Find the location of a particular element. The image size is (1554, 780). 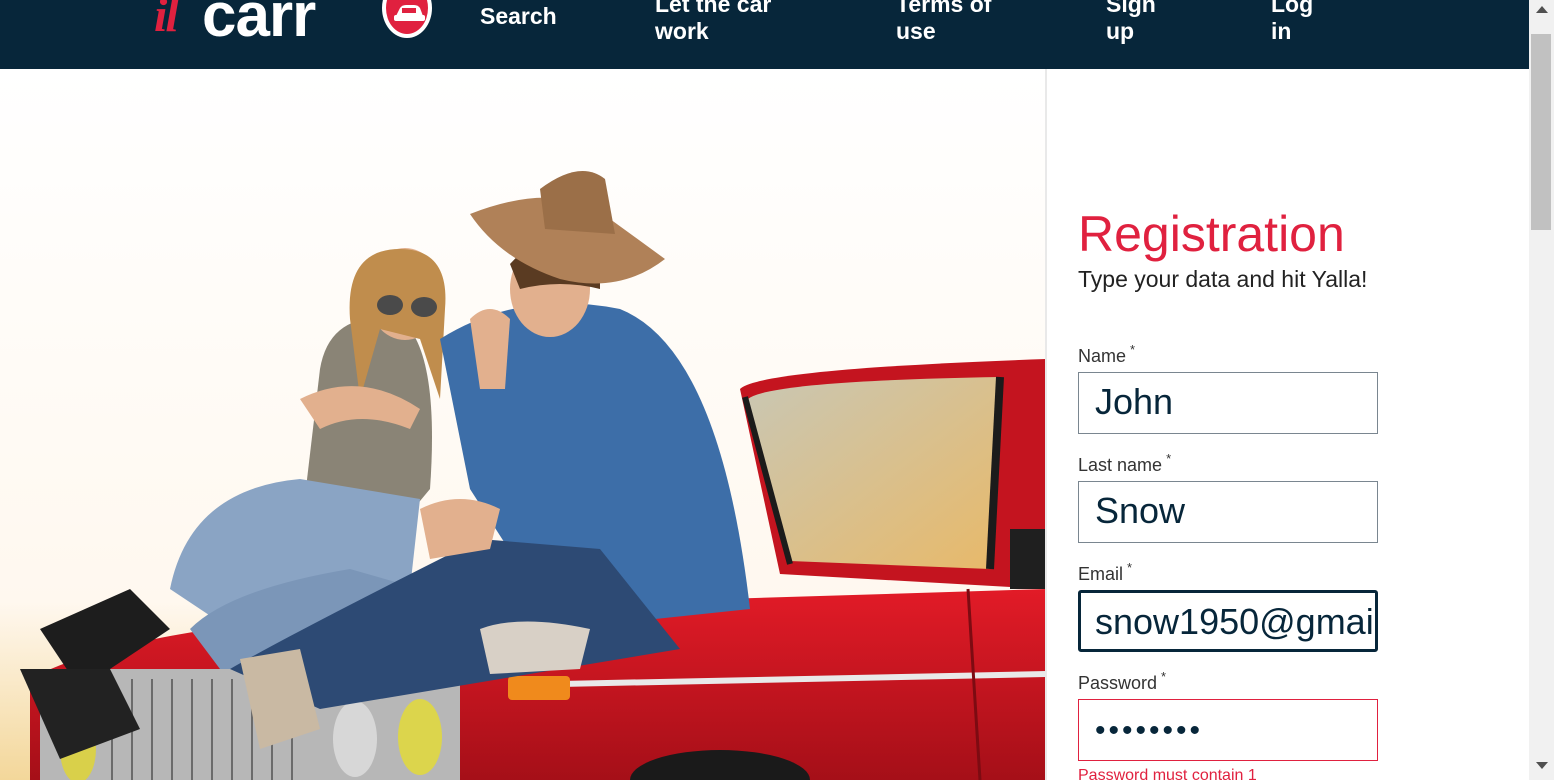

registration-subtitle: Type your data and hit Yalla! is located at coordinates (1223, 279).